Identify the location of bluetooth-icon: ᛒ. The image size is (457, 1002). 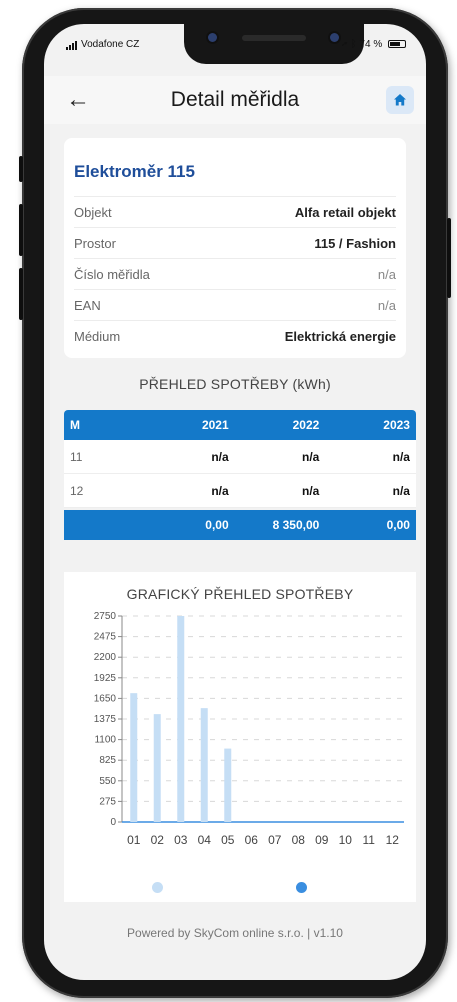
(353, 44).